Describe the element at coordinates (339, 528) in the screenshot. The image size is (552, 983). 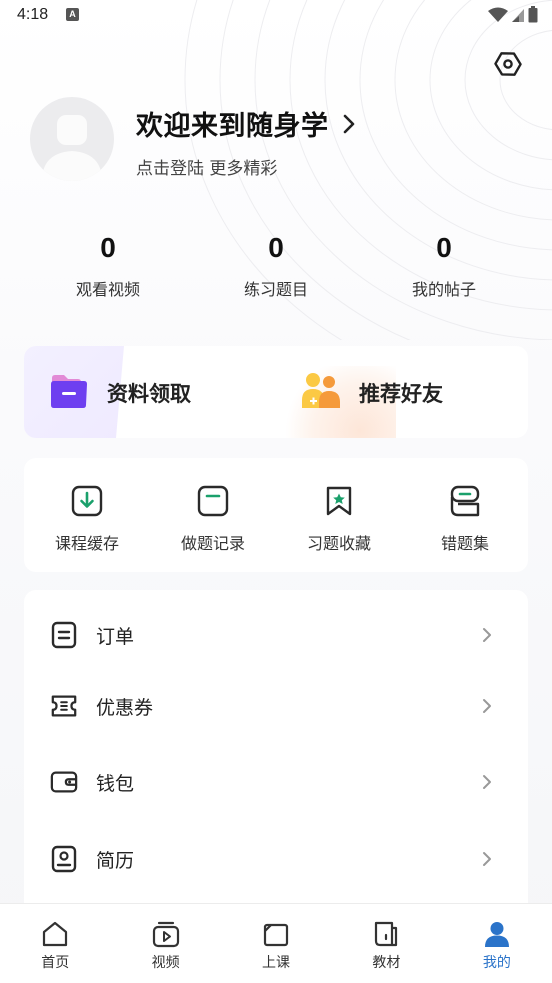
I see `tool-favorites: 习题收藏` at that location.